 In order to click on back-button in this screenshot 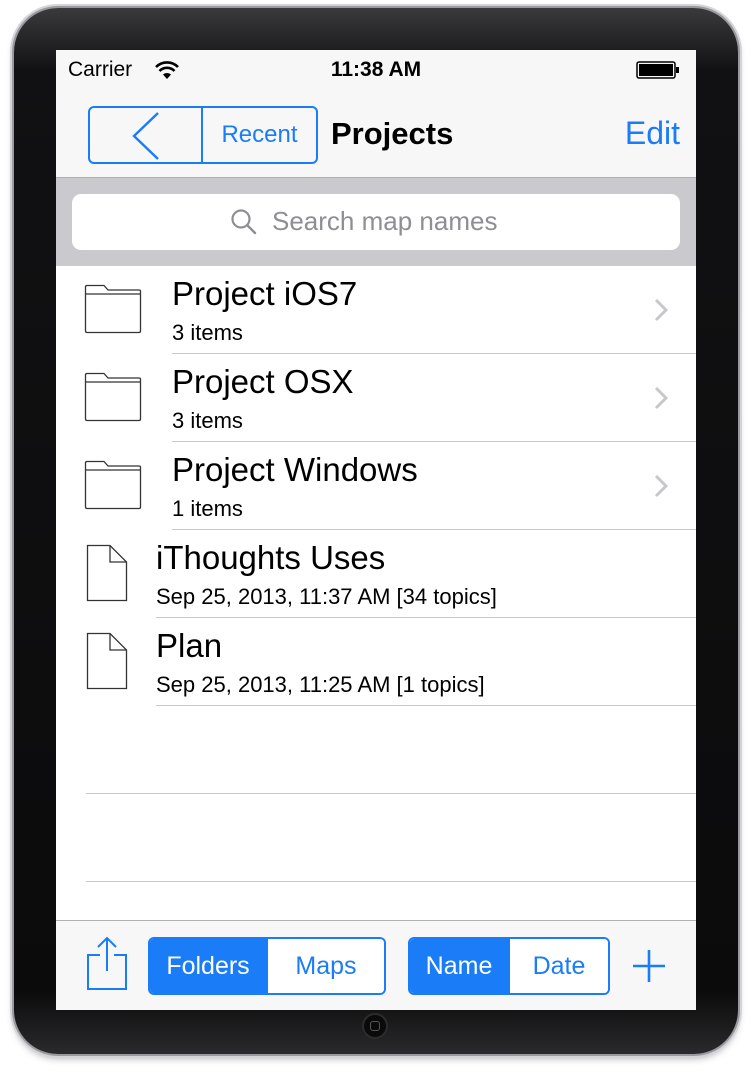, I will do `click(146, 135)`.